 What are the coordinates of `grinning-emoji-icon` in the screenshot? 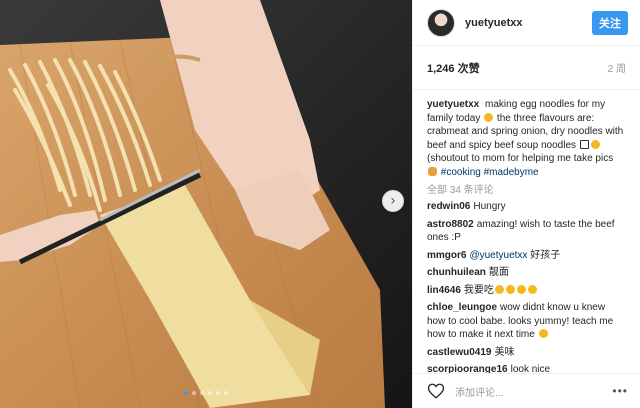 It's located at (489, 117).